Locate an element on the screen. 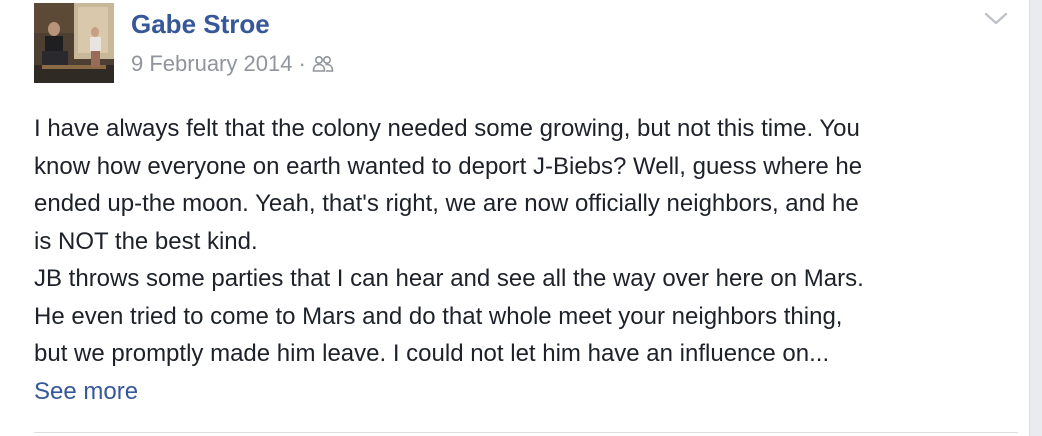 The height and width of the screenshot is (436, 1042). post-date: 9 February 2014 is located at coordinates (211, 64).